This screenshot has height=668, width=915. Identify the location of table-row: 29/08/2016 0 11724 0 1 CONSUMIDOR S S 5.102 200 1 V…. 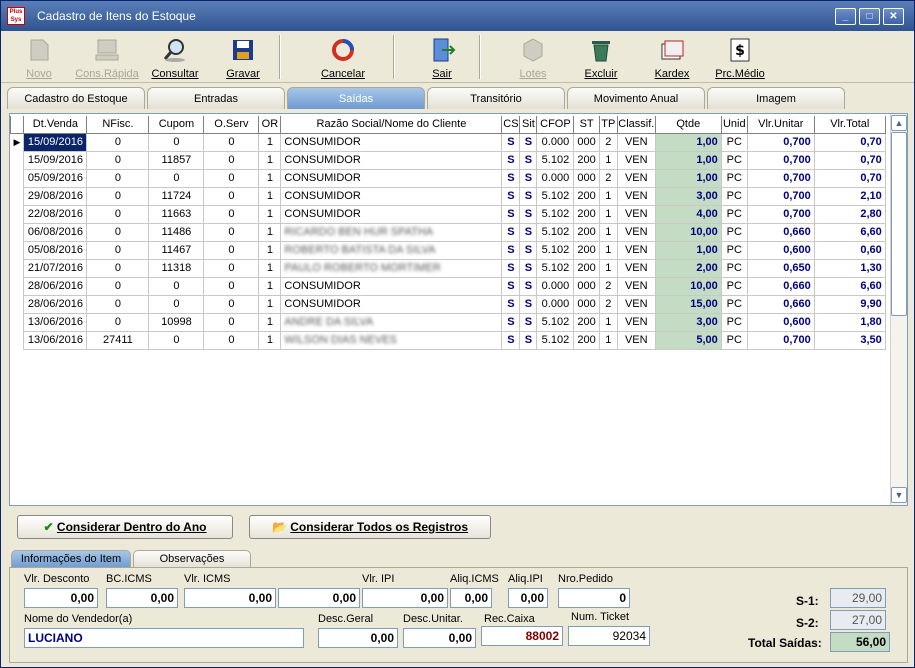
(448, 196).